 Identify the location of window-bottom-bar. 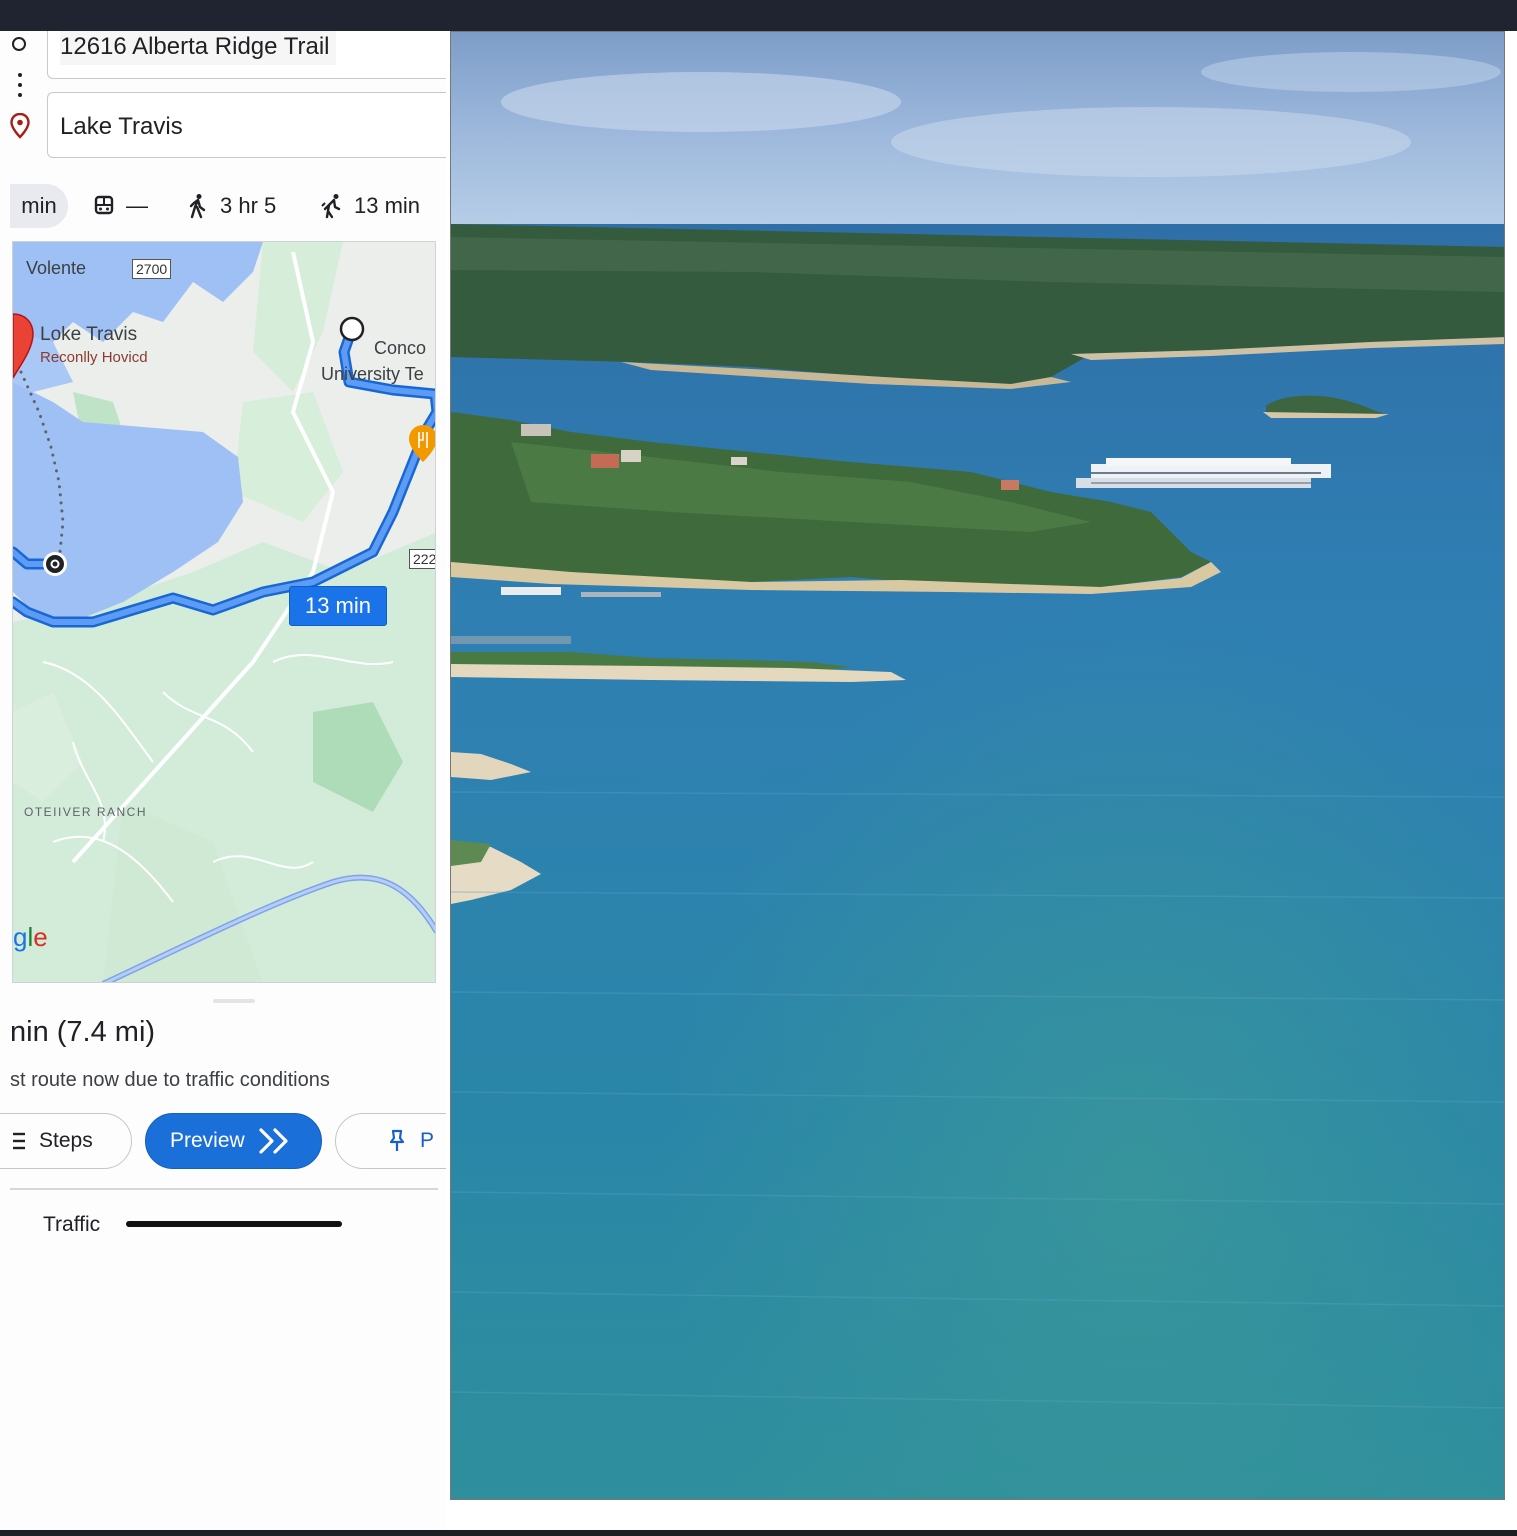
(758, 1533).